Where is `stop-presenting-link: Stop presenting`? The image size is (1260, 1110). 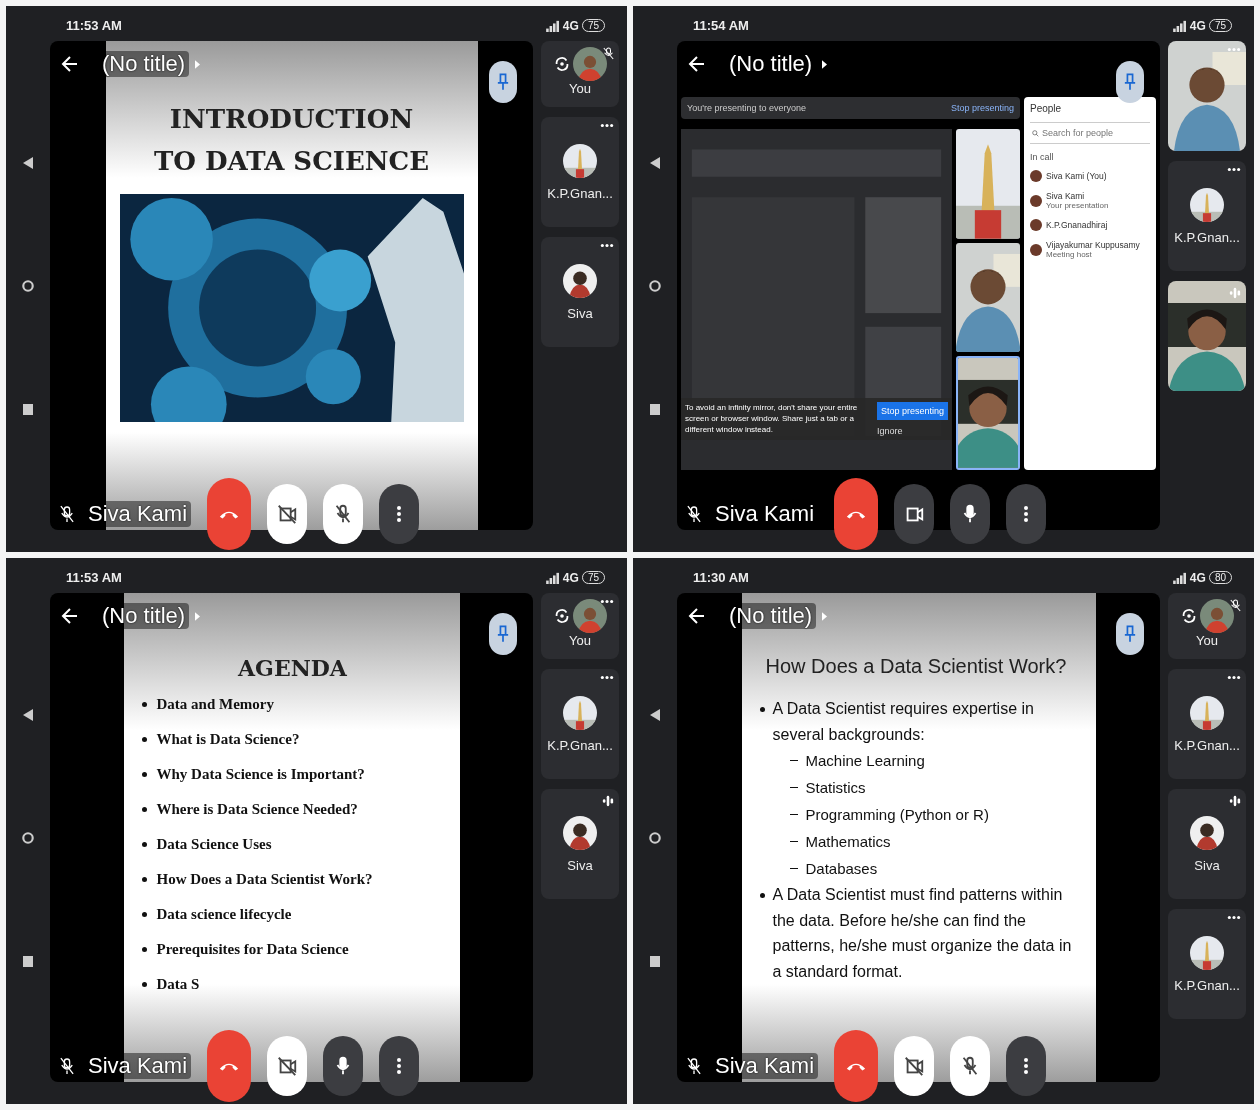
stop-presenting-link: Stop presenting is located at coordinates (982, 108).